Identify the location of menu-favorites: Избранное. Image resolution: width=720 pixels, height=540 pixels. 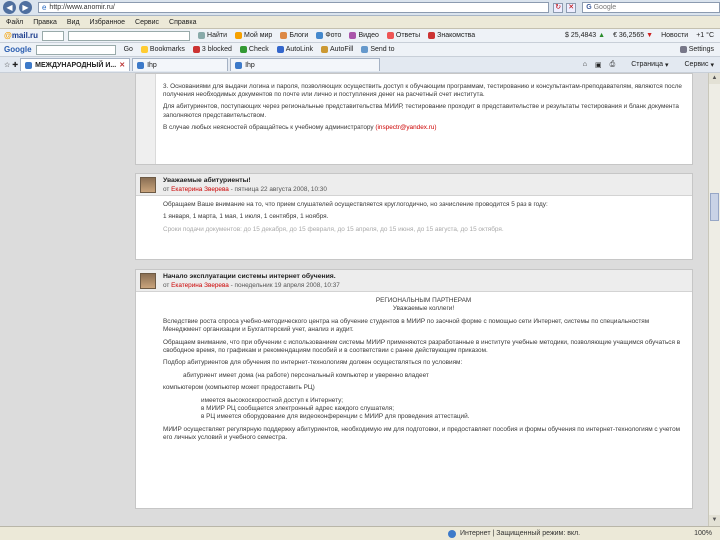
(107, 22).